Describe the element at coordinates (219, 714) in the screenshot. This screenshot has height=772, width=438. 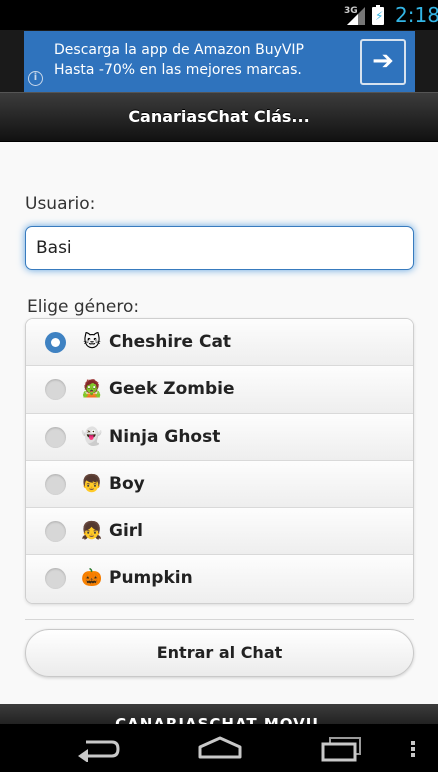
I see `page-footer: CANARIASCHAT MOVIL` at that location.